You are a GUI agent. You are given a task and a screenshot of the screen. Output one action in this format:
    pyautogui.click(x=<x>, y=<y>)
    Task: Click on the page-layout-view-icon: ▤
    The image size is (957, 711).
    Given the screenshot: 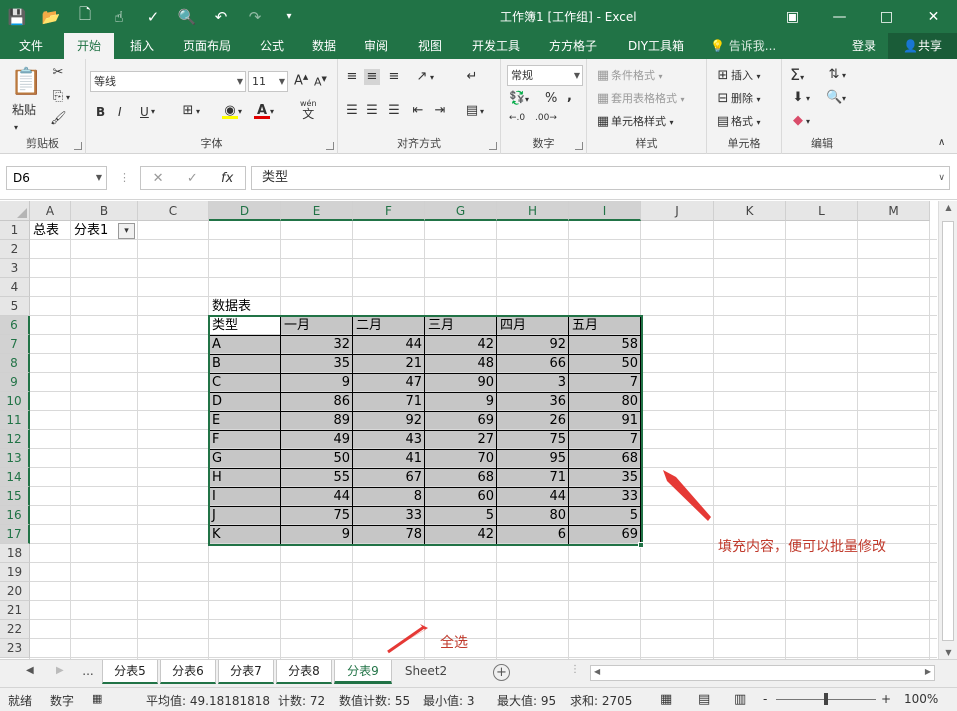 What is the action you would take?
    pyautogui.click(x=704, y=699)
    